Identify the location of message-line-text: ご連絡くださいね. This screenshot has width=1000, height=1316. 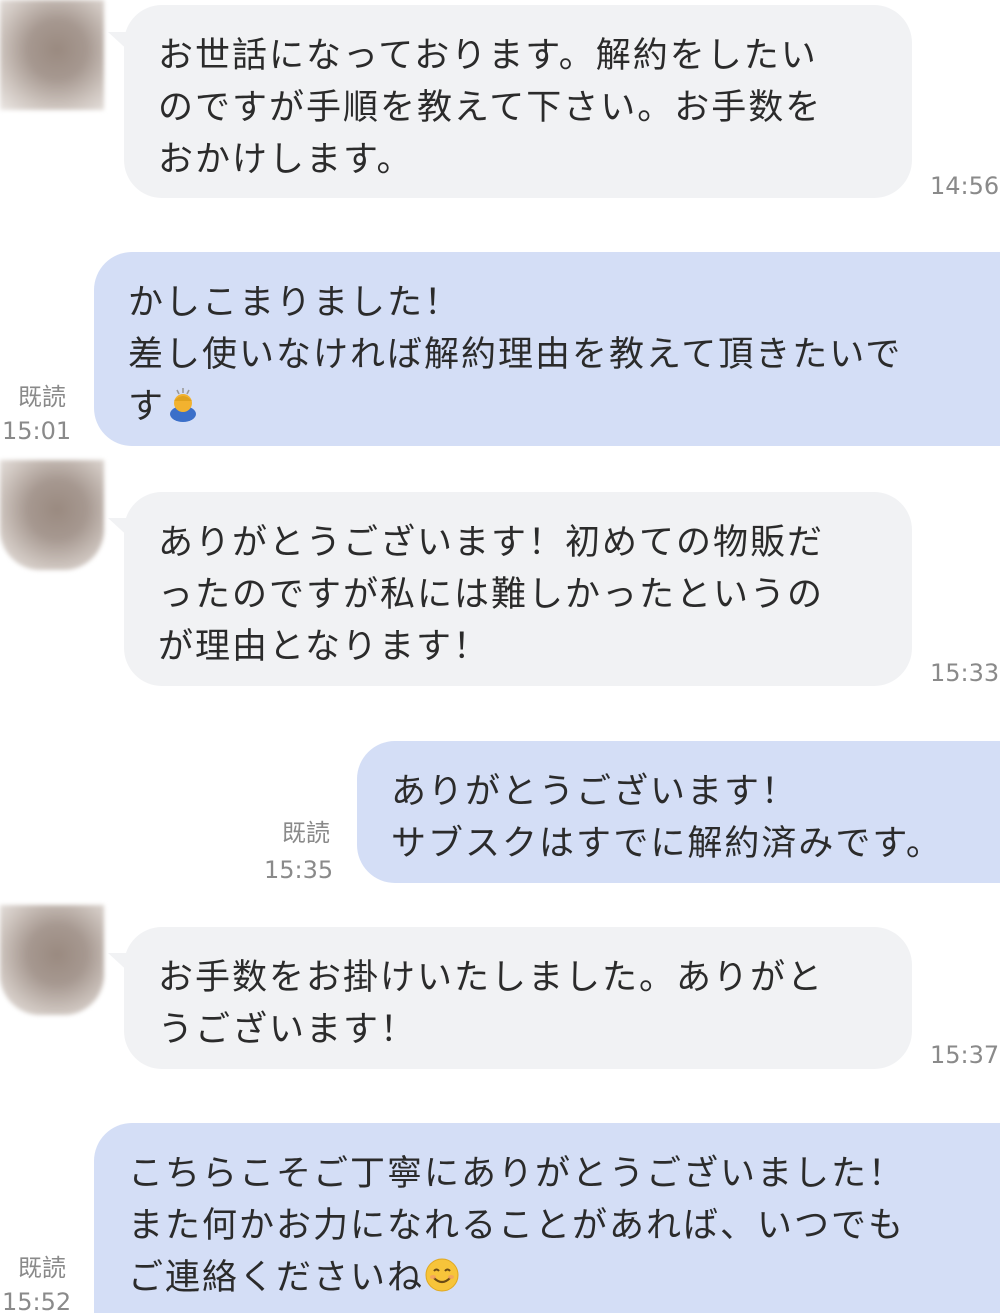
(276, 1278).